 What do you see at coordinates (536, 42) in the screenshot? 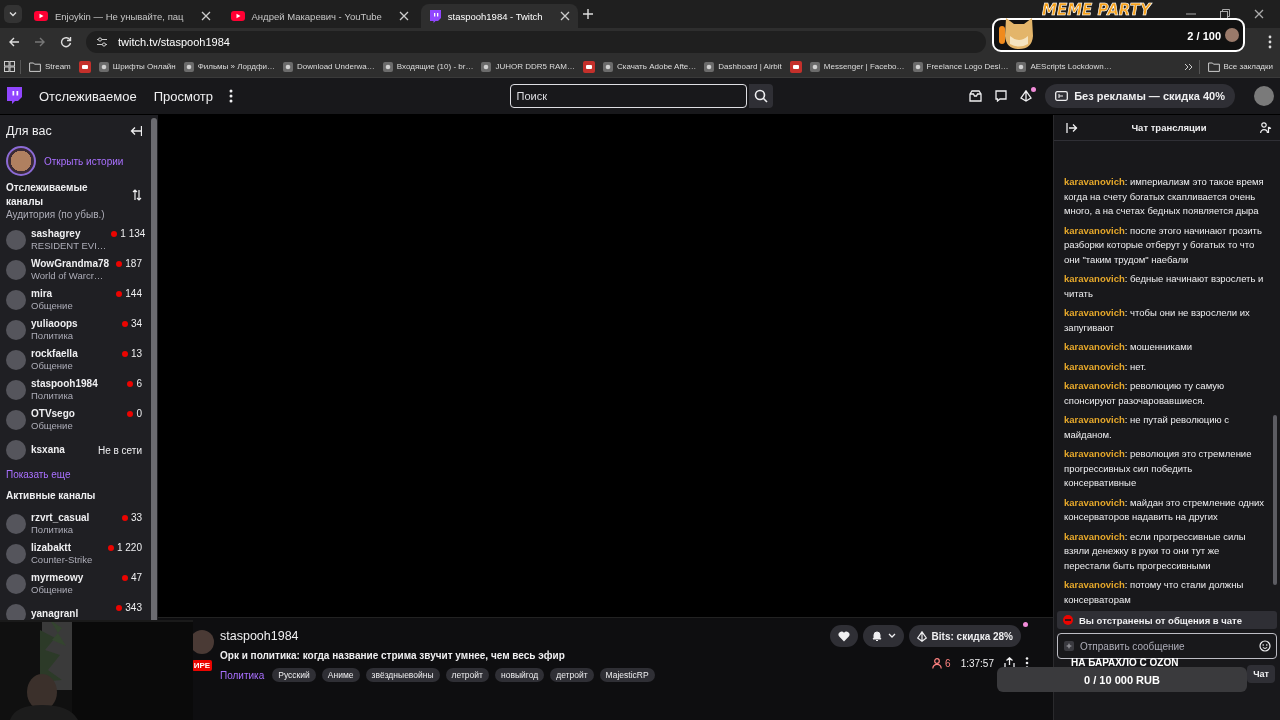
I see `address-bar: twitch.tv/staspooh1984` at bounding box center [536, 42].